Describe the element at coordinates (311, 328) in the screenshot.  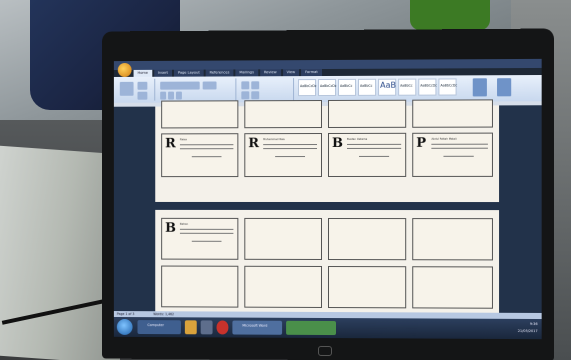
I see `taskbar-item-app` at that location.